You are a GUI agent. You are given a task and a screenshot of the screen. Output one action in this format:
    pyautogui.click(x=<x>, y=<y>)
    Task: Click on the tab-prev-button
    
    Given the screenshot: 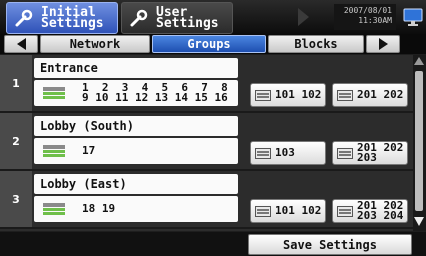 What is the action you would take?
    pyautogui.click(x=21, y=44)
    